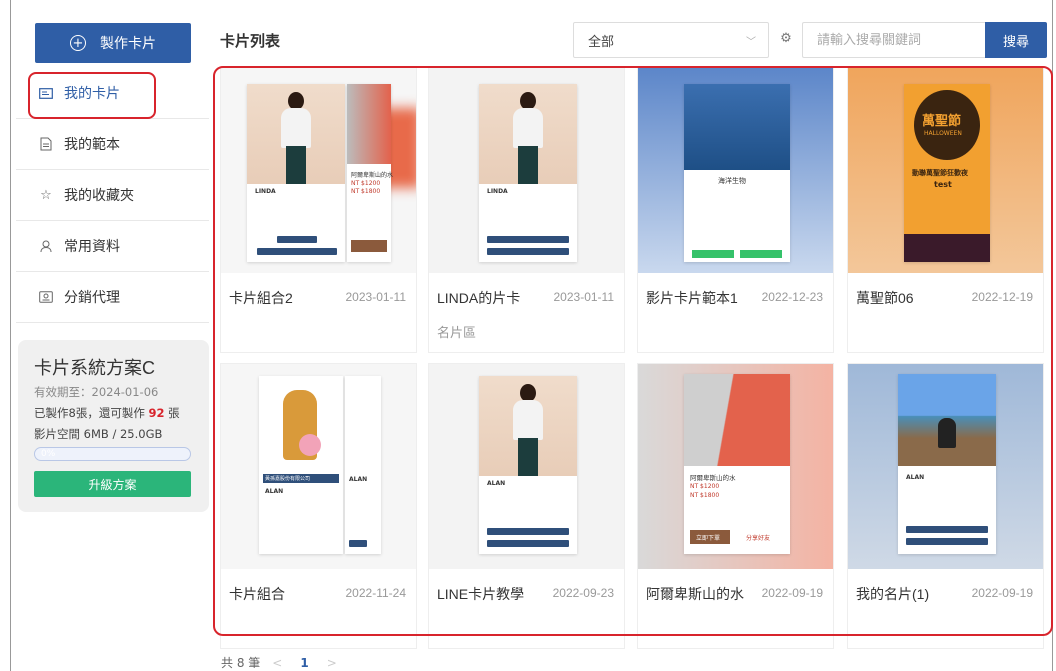 This screenshot has height=671, width=1056. What do you see at coordinates (174, 413) in the screenshot?
I see `plan-usage-suffix: 張` at bounding box center [174, 413].